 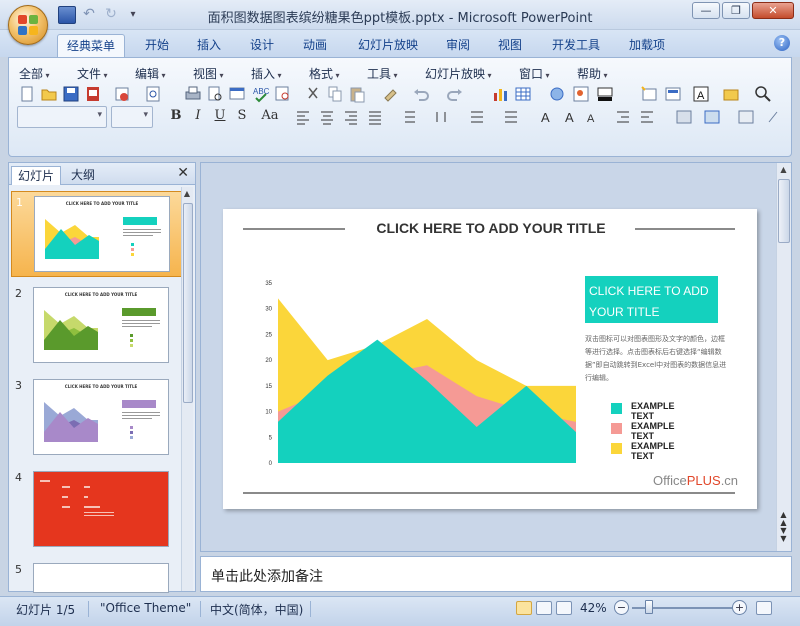 I want to click on menu-edit: 编辑, so click(x=150, y=73).